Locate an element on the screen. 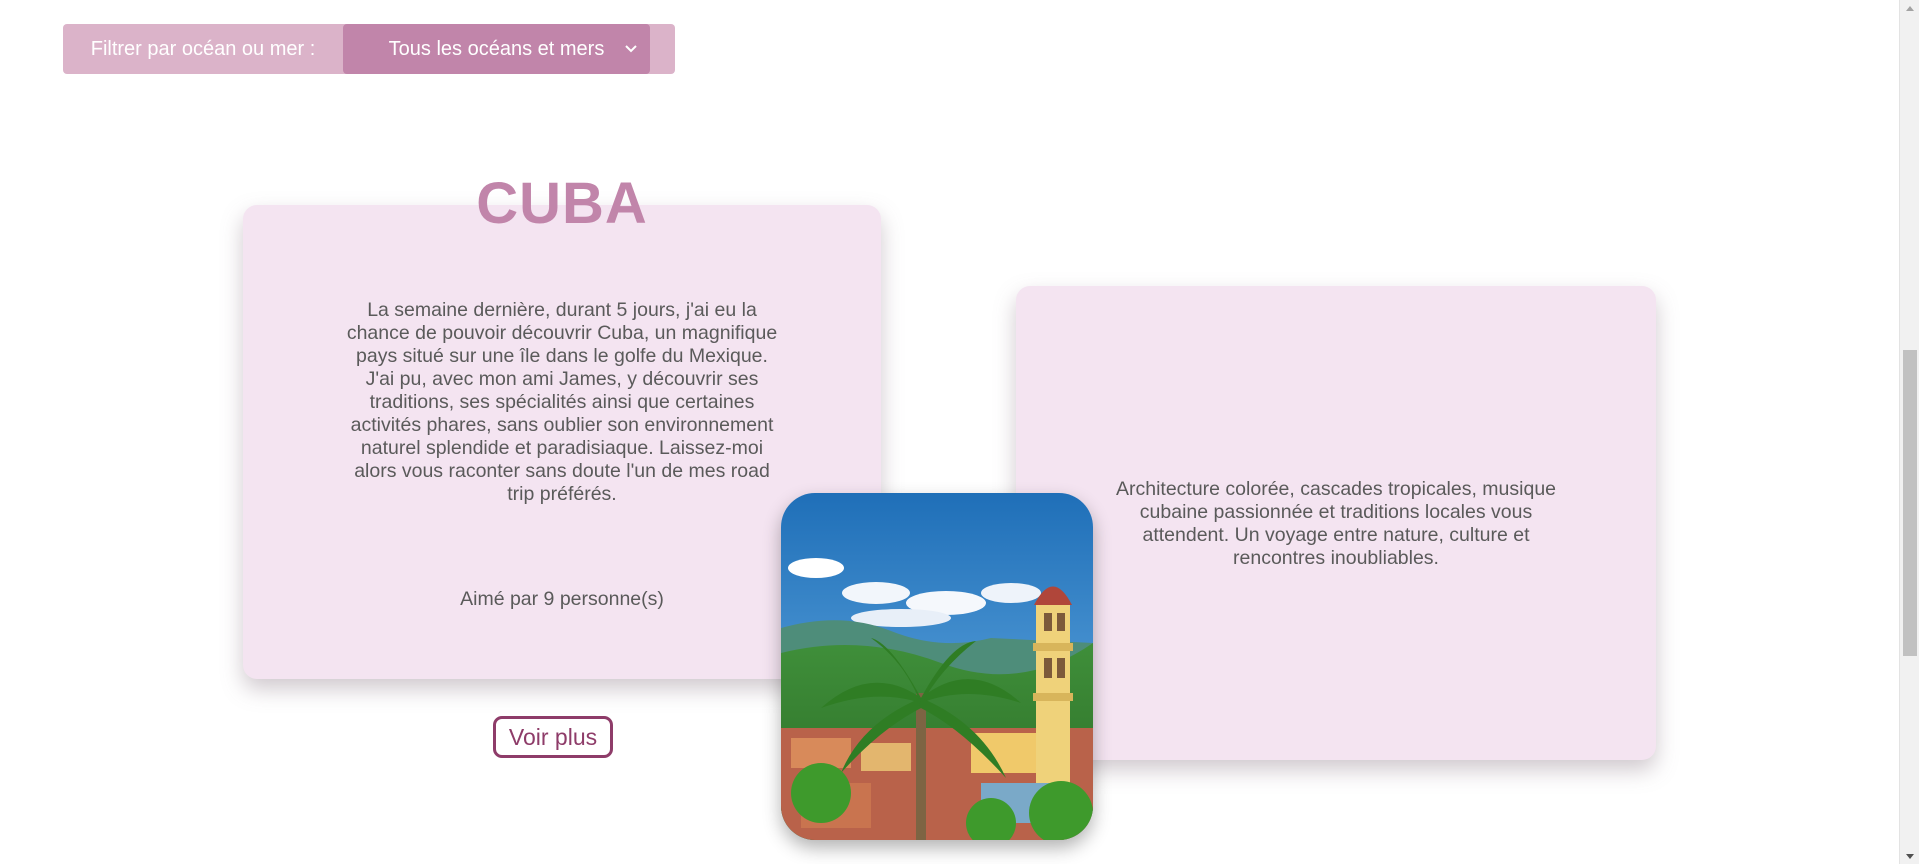 The height and width of the screenshot is (864, 1919). article-title: CUBA is located at coordinates (562, 203).